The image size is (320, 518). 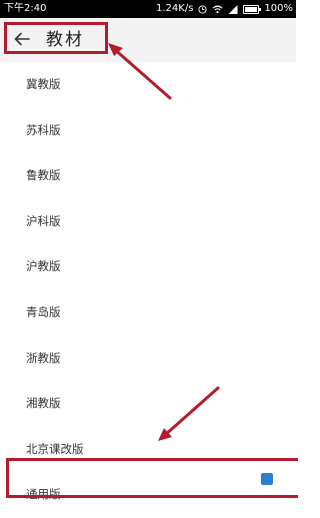 I want to click on watermark-icon, so click(x=267, y=479).